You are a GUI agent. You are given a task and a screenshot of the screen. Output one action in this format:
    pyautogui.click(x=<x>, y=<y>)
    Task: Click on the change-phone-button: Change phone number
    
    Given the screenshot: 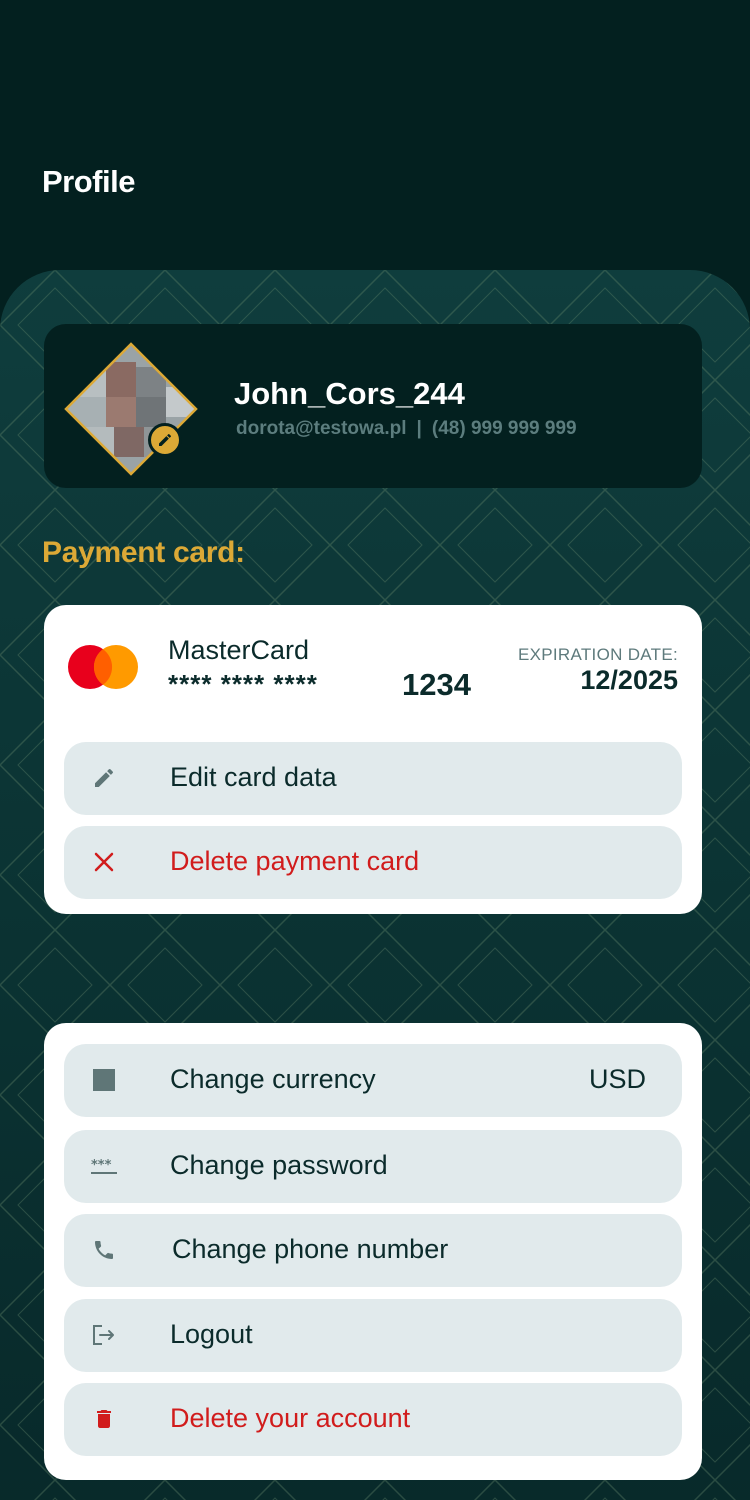 What is the action you would take?
    pyautogui.click(x=373, y=1250)
    